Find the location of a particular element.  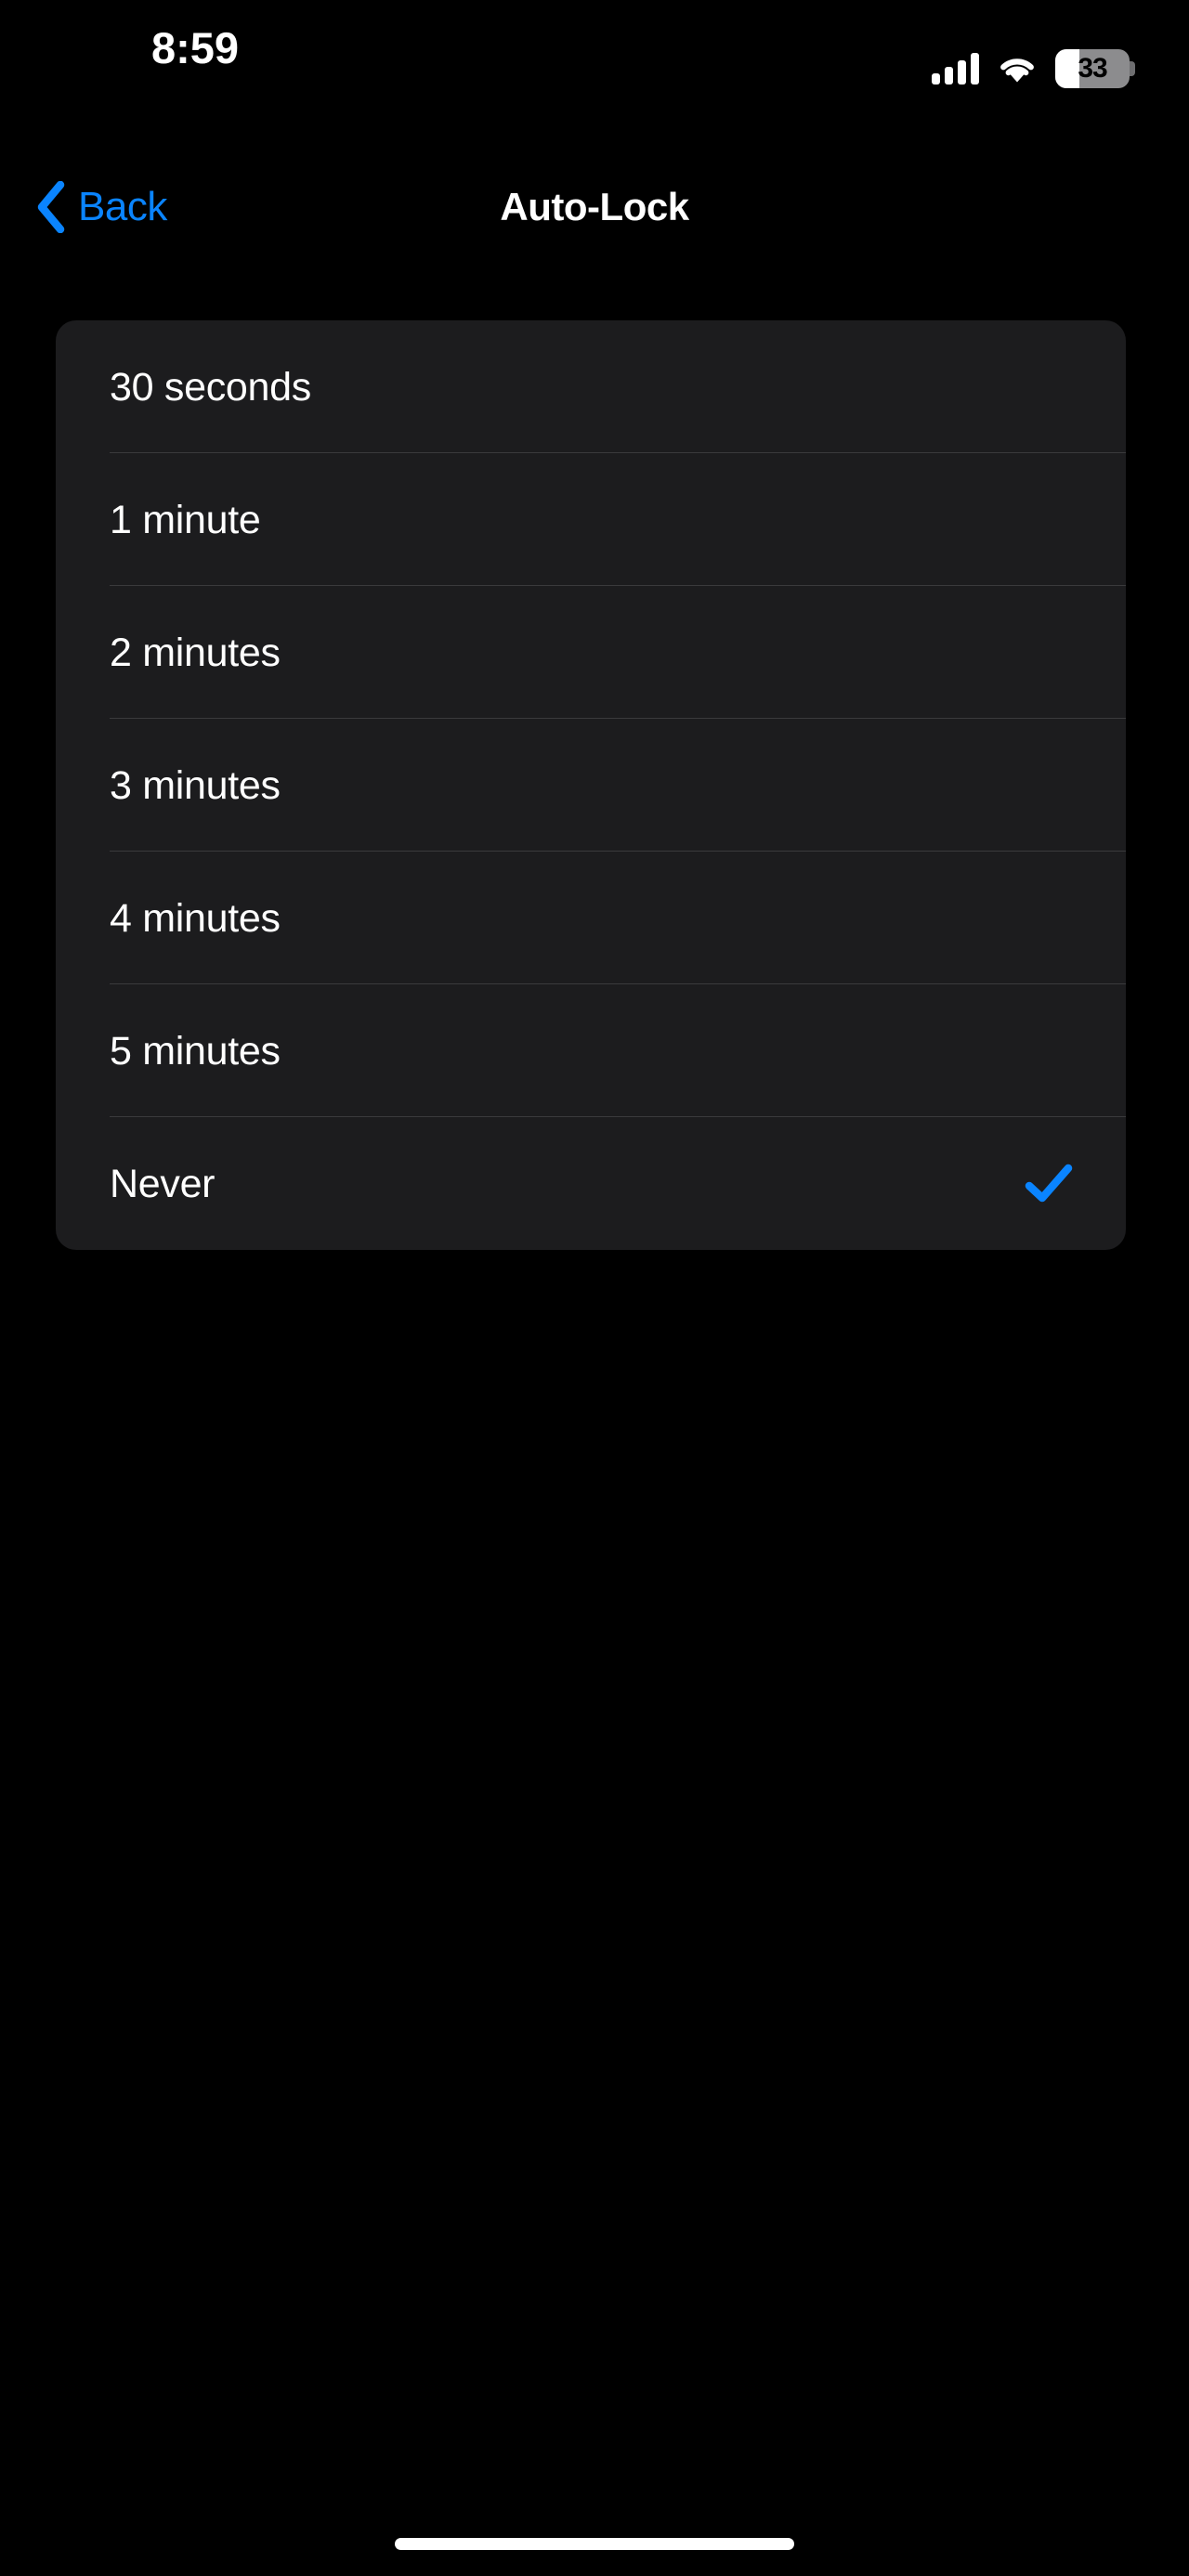

battery-cap is located at coordinates (1132, 69).